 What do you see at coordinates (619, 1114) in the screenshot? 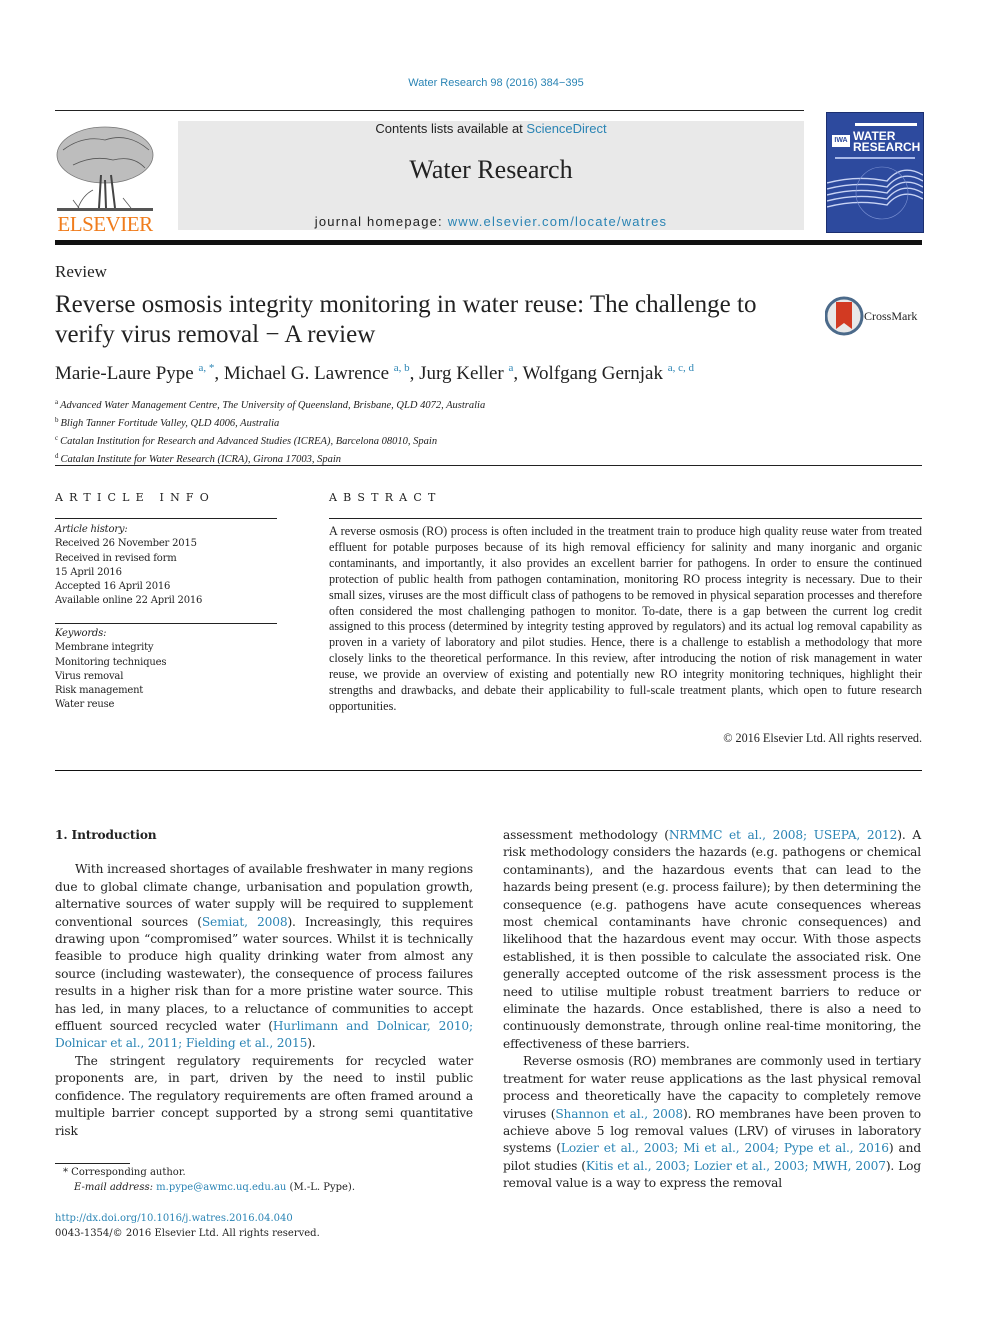
I see `citation-link: Shannon et al., 2008` at bounding box center [619, 1114].